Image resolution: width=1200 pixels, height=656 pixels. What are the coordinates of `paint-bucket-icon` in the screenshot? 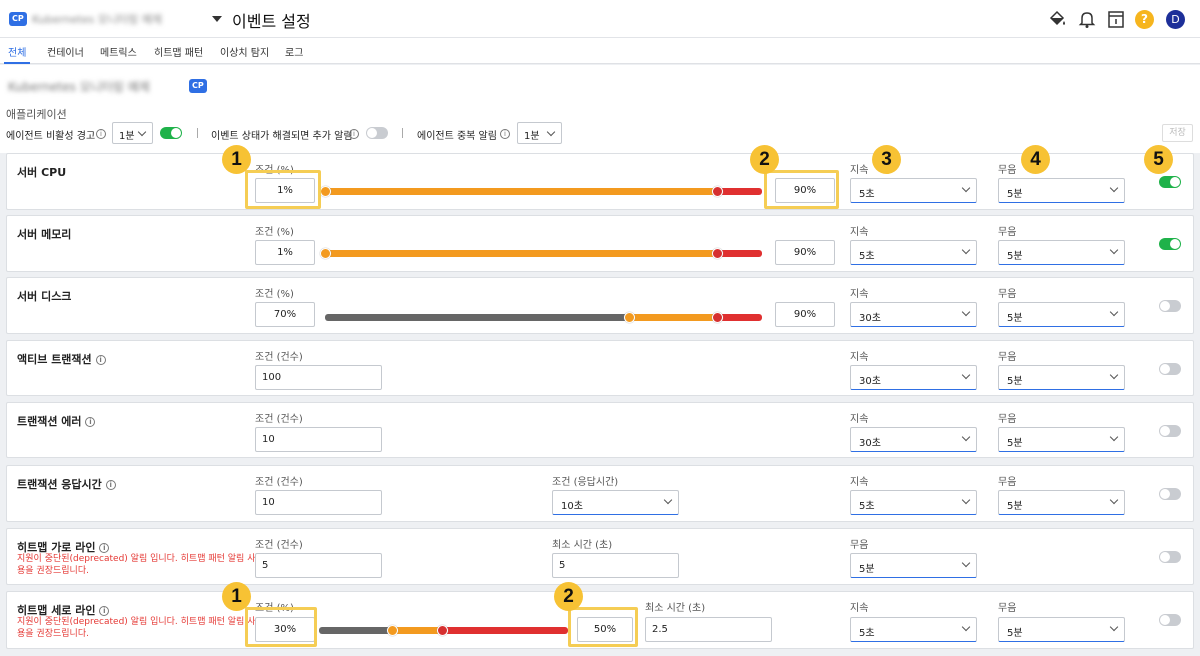 It's located at (1057, 19).